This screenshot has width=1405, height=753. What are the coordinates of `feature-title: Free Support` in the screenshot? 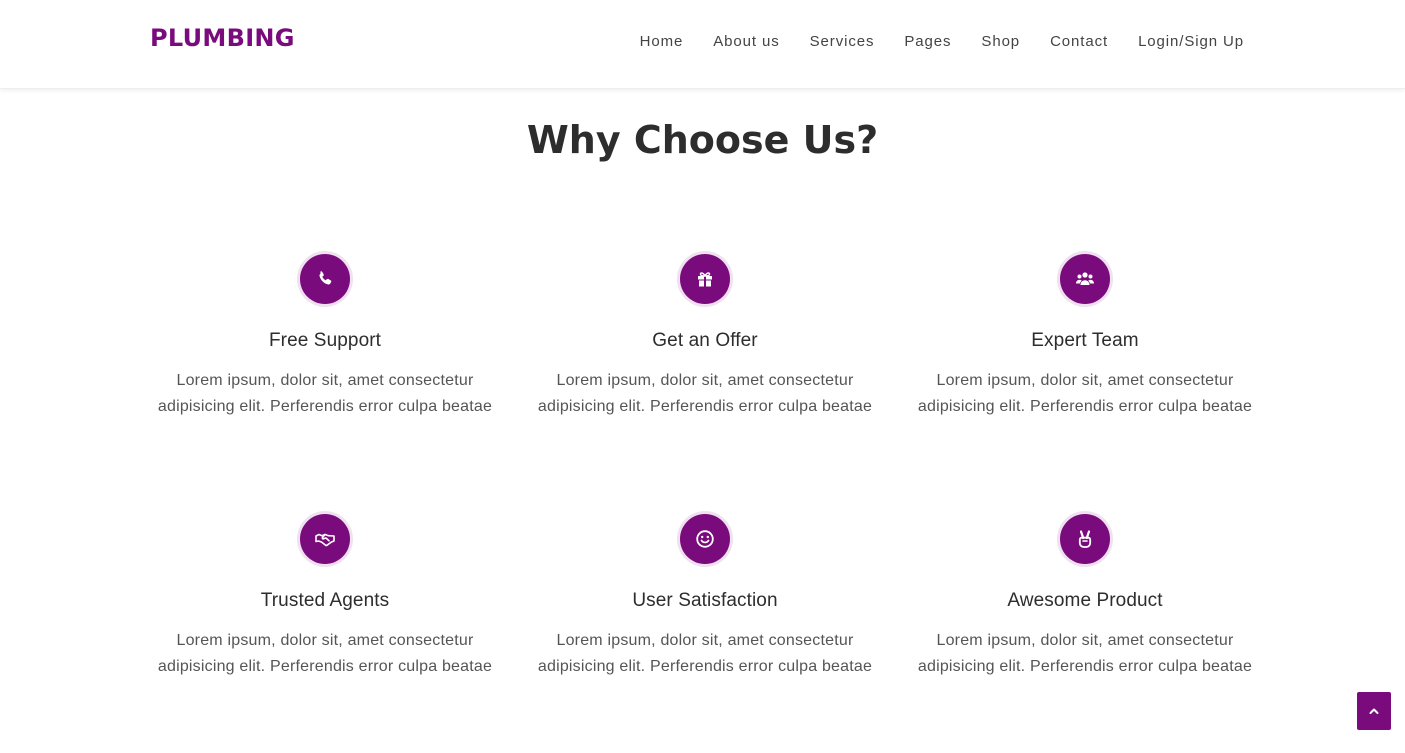 It's located at (325, 340).